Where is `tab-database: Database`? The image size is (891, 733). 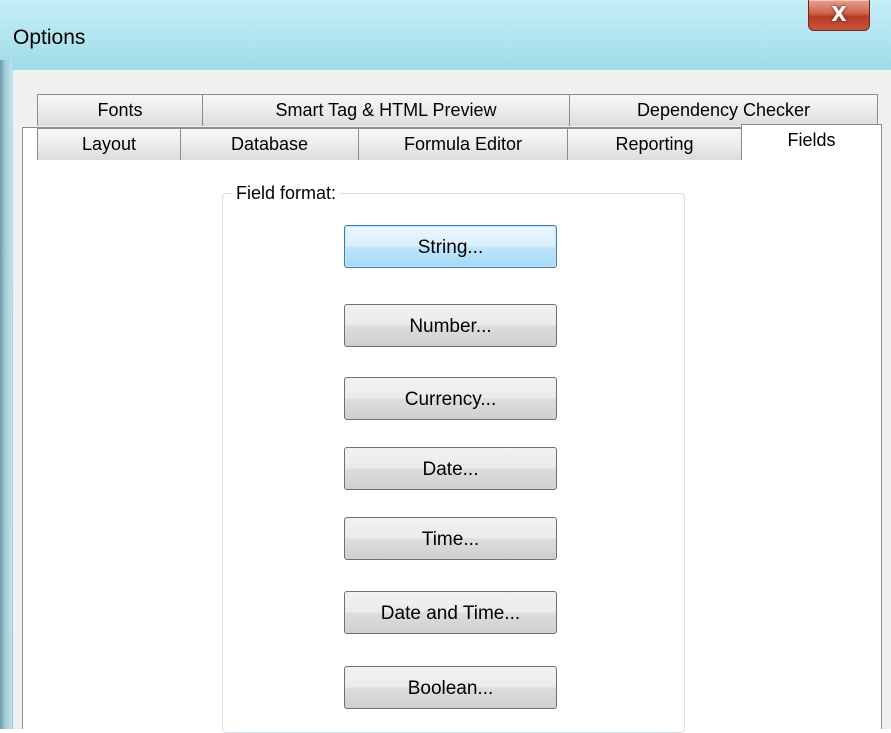
tab-database: Database is located at coordinates (269, 144).